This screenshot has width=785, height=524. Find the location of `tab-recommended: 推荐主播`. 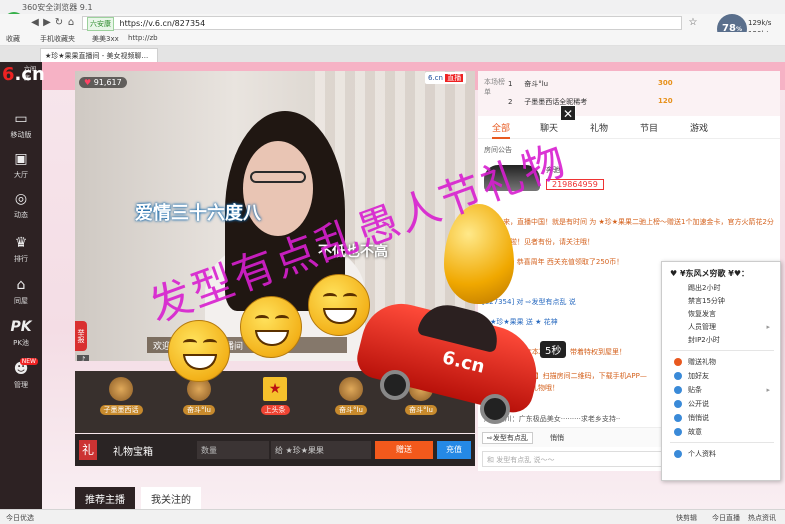

tab-recommended: 推荐主播 is located at coordinates (105, 498).